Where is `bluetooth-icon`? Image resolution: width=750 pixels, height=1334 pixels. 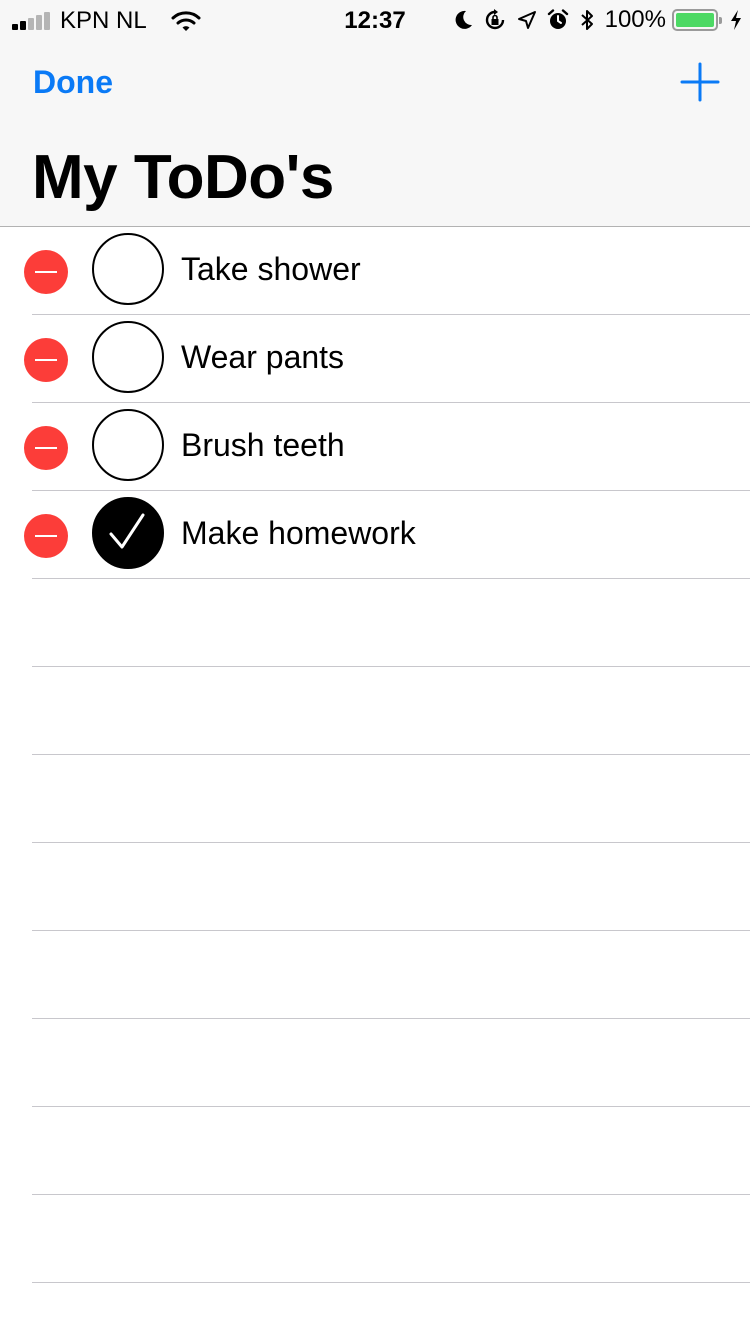 bluetooth-icon is located at coordinates (587, 20).